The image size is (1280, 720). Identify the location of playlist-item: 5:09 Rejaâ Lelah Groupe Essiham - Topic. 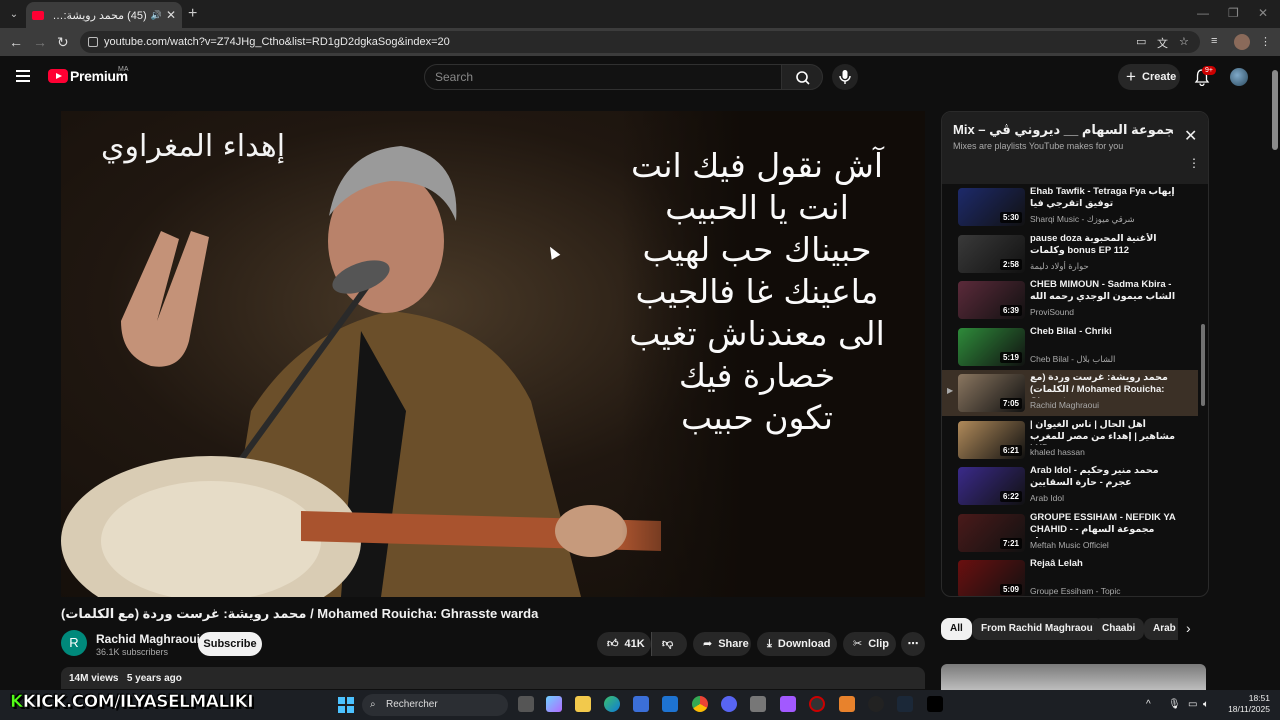
(1070, 576).